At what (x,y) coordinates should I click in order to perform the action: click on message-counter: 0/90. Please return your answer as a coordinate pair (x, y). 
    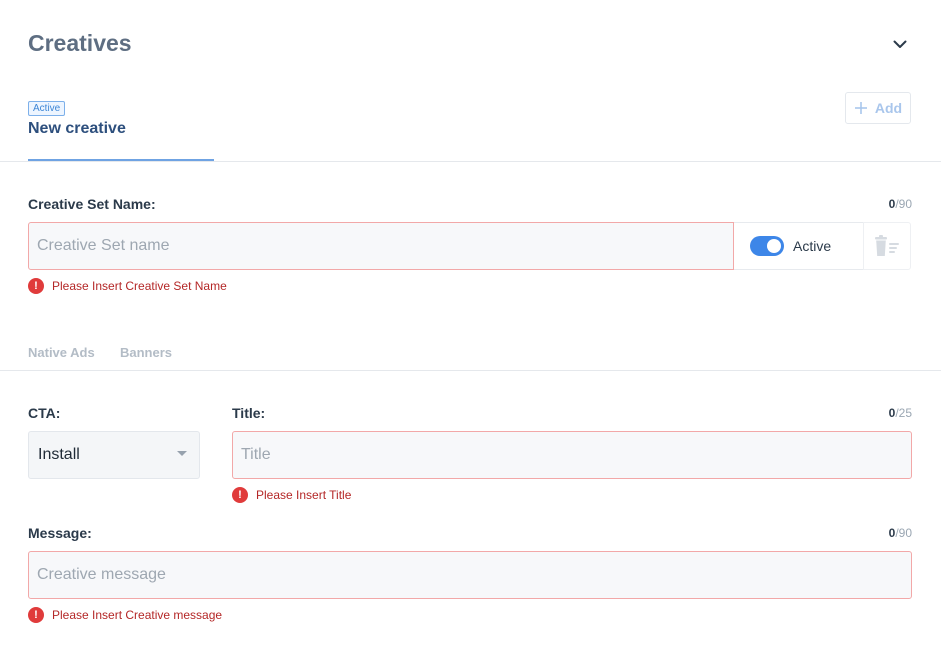
    Looking at the image, I should click on (900, 533).